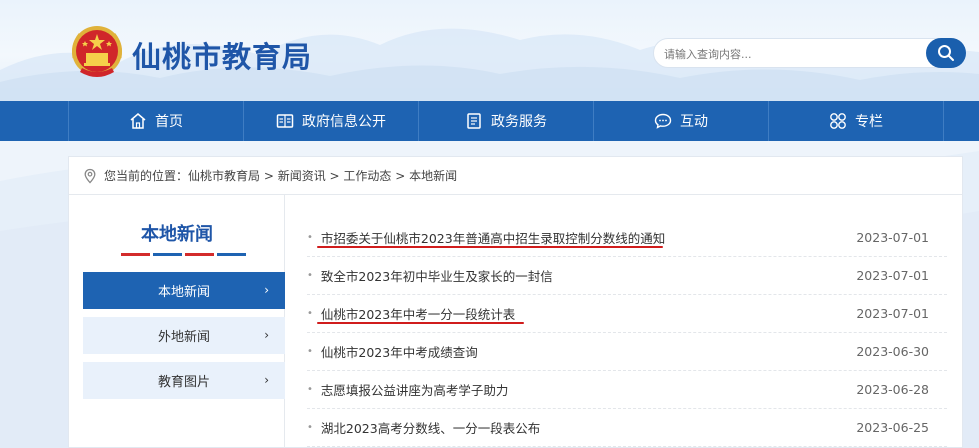  What do you see at coordinates (169, 122) in the screenshot?
I see `nav-item-label: 首页` at bounding box center [169, 122].